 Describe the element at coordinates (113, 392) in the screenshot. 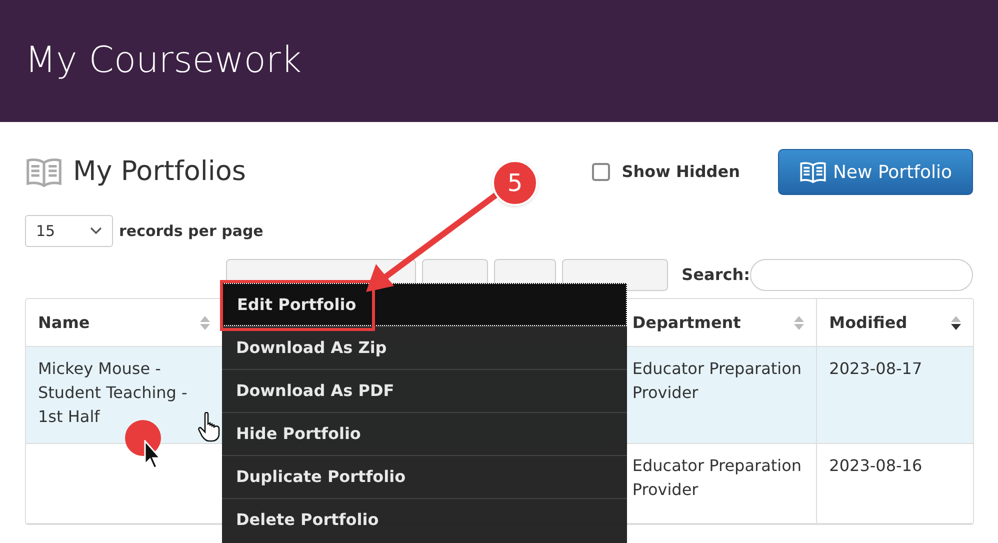

I see `table-cell: Mickey Mouse - Student Teaching - 1st Half` at that location.